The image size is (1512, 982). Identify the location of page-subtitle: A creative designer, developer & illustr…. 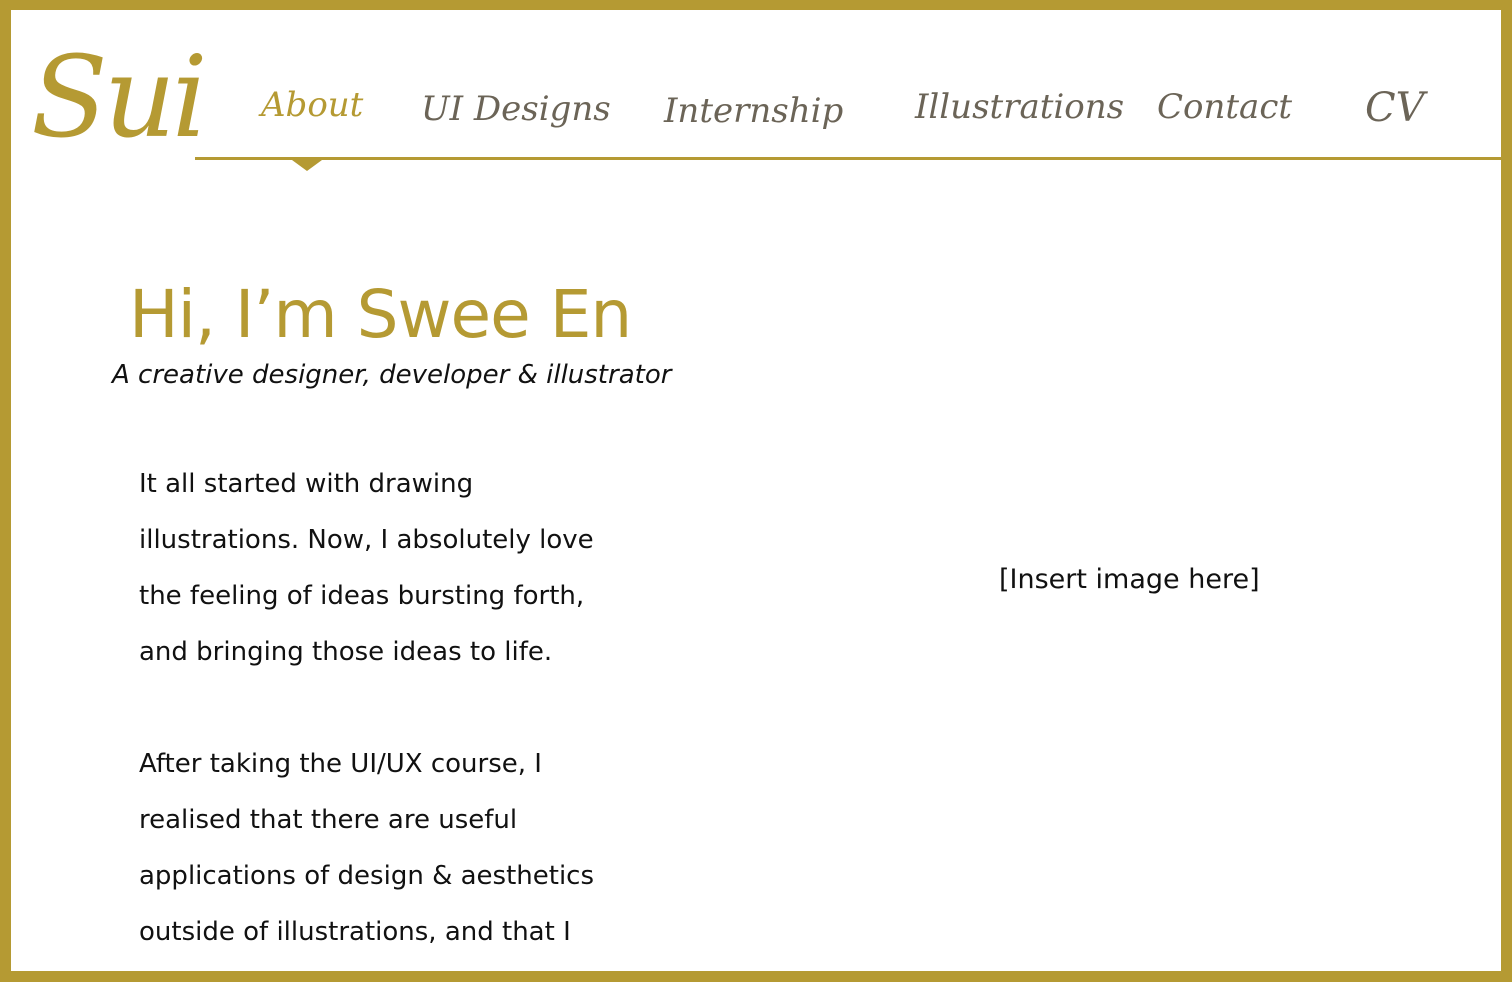
(392, 375).